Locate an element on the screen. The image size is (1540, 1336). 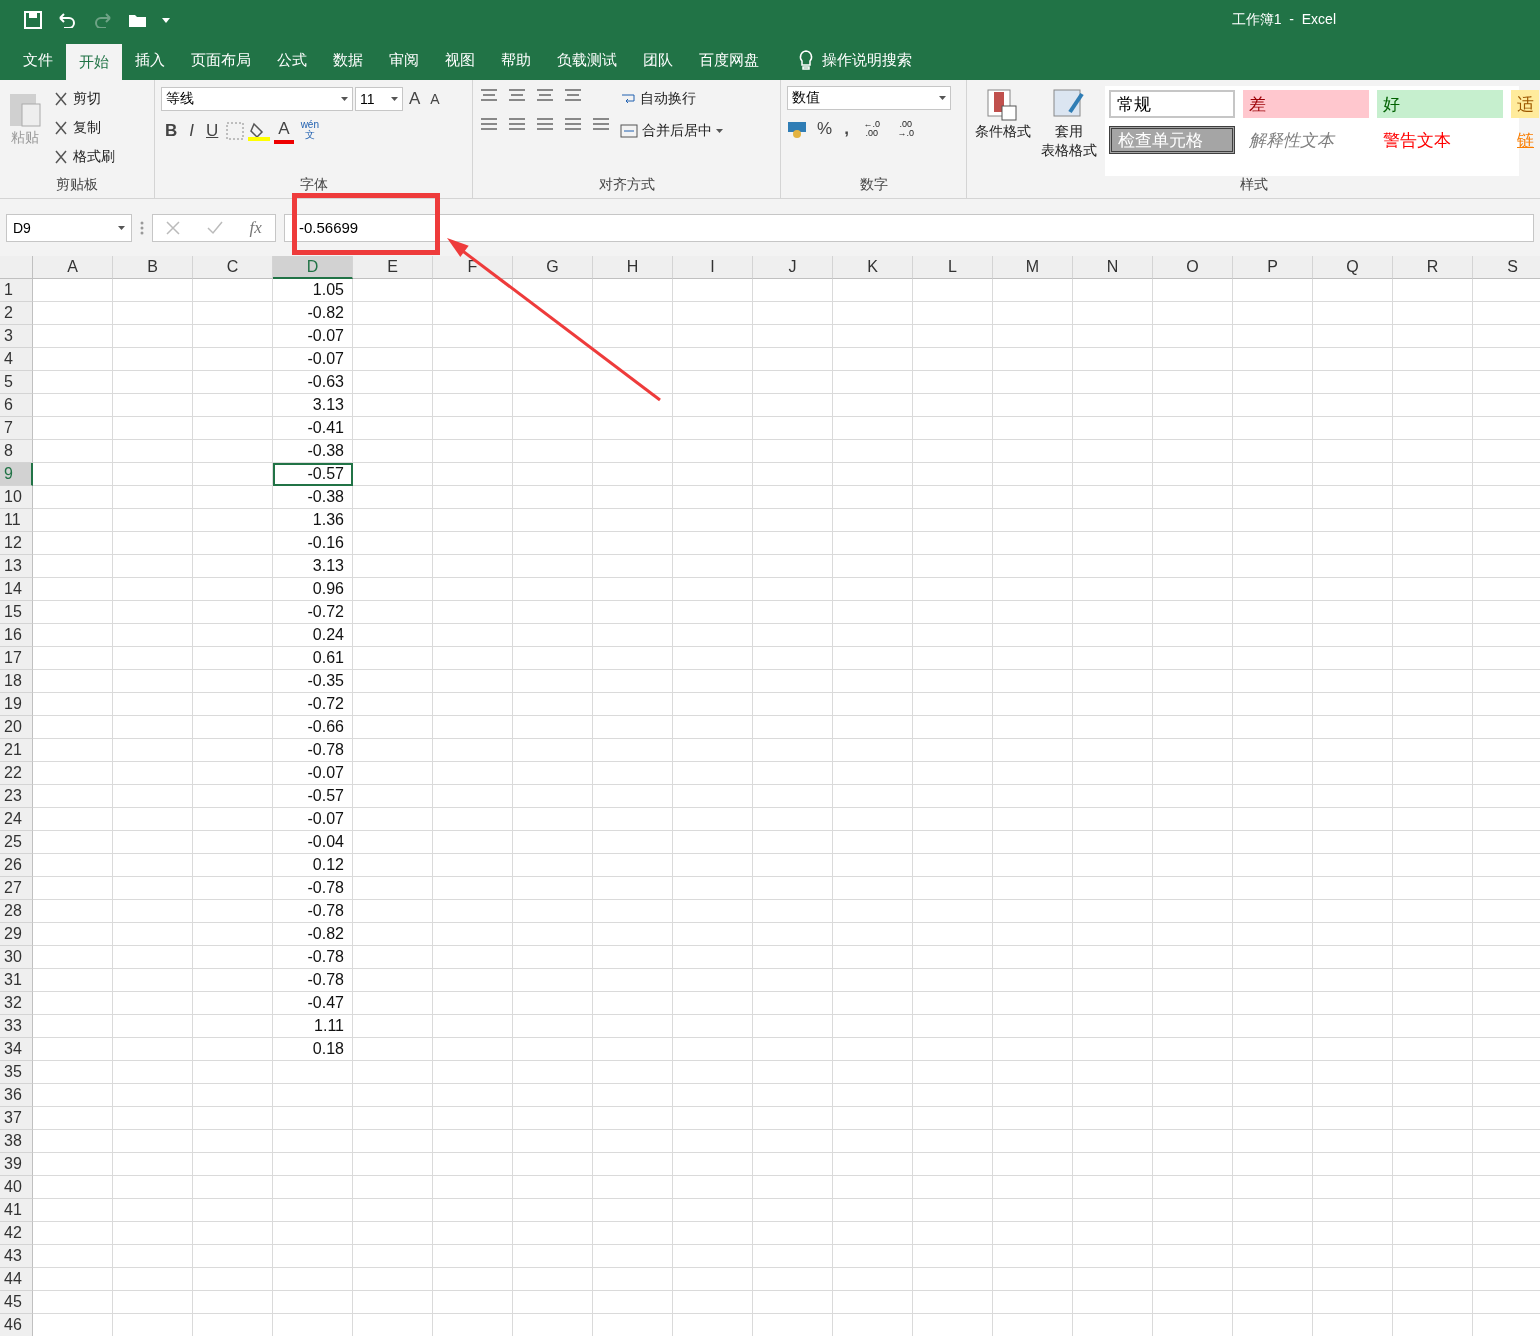
column-header: A is located at coordinates (73, 267).